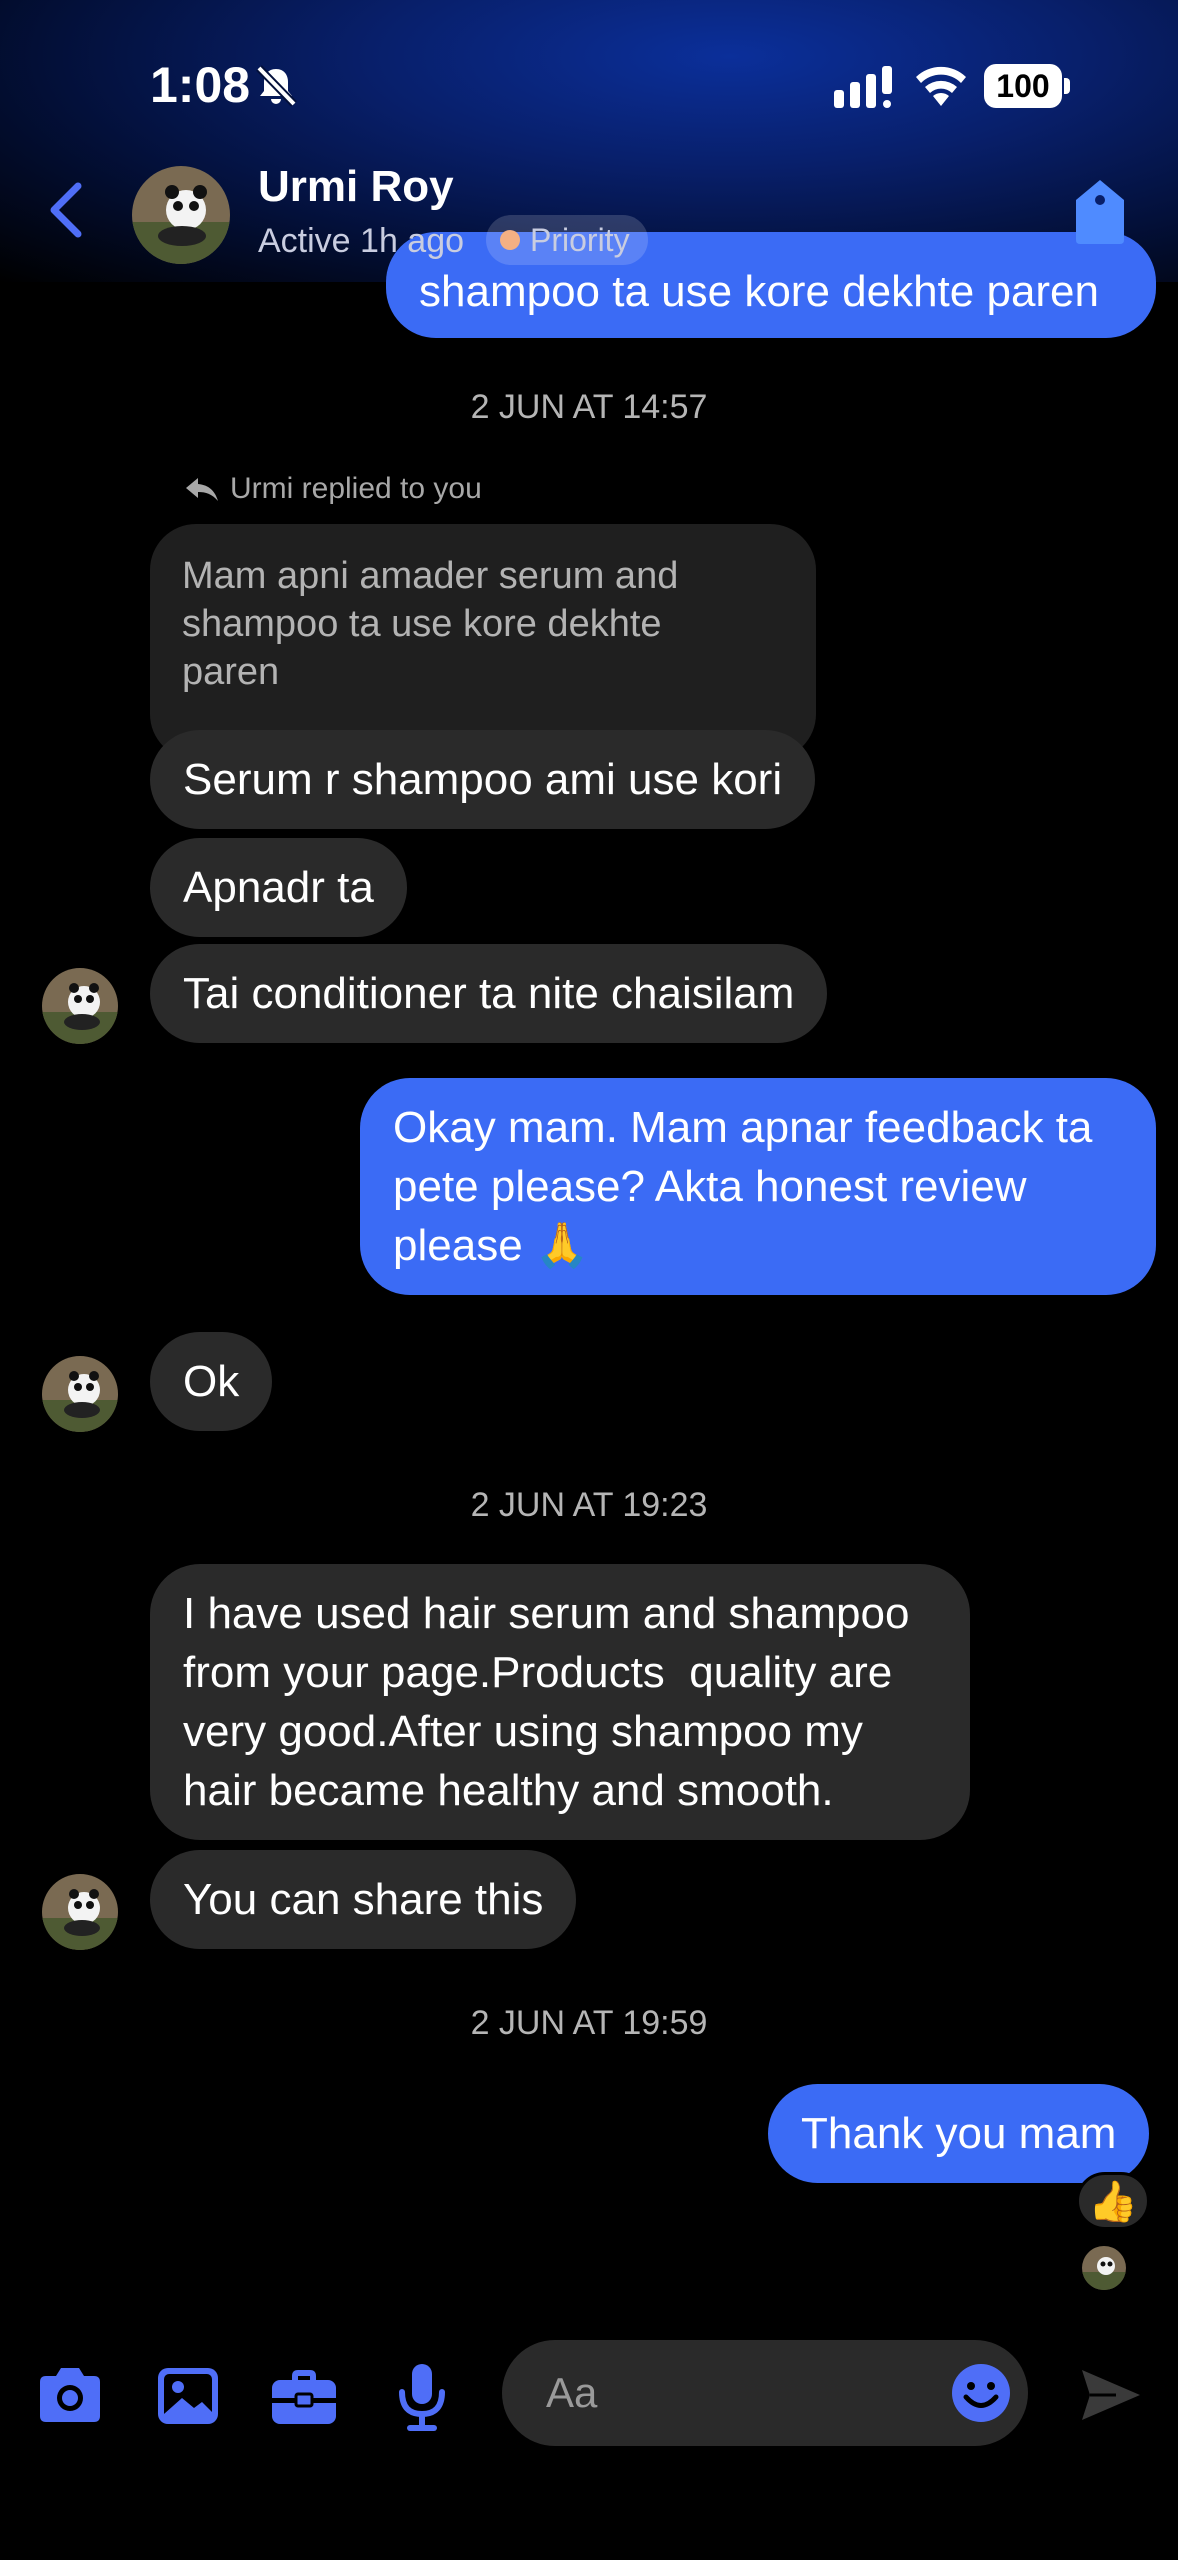 This screenshot has height=2560, width=1178. What do you see at coordinates (589, 407) in the screenshot?
I see `timestamp: 2 JUN AT 14:57` at bounding box center [589, 407].